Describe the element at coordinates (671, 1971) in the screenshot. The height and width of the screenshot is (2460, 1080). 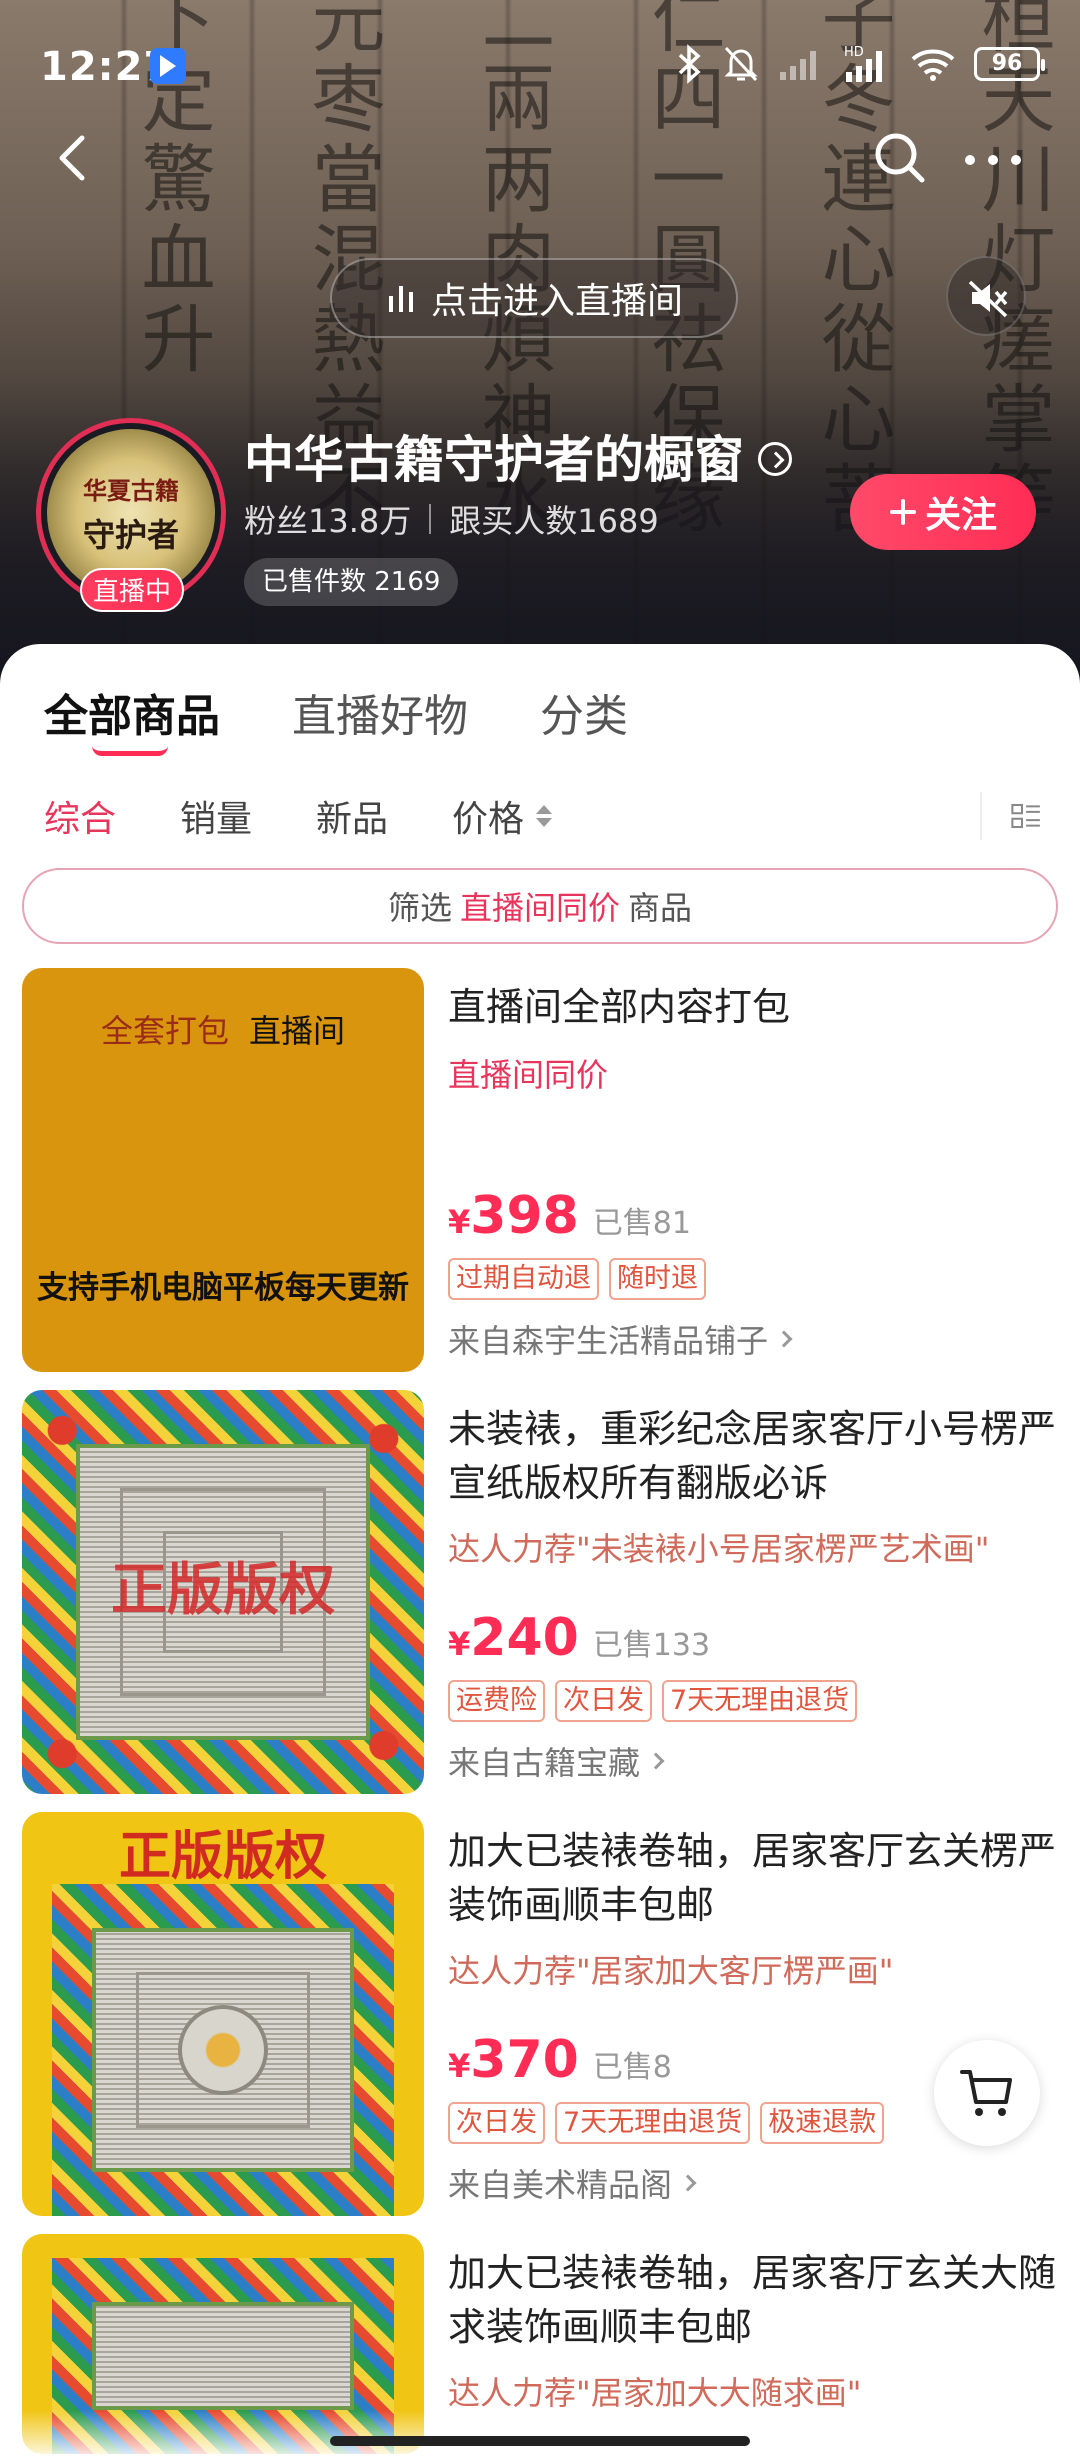
I see `product-recommendation: 达人力荐"居家加大客厅楞严画"` at that location.